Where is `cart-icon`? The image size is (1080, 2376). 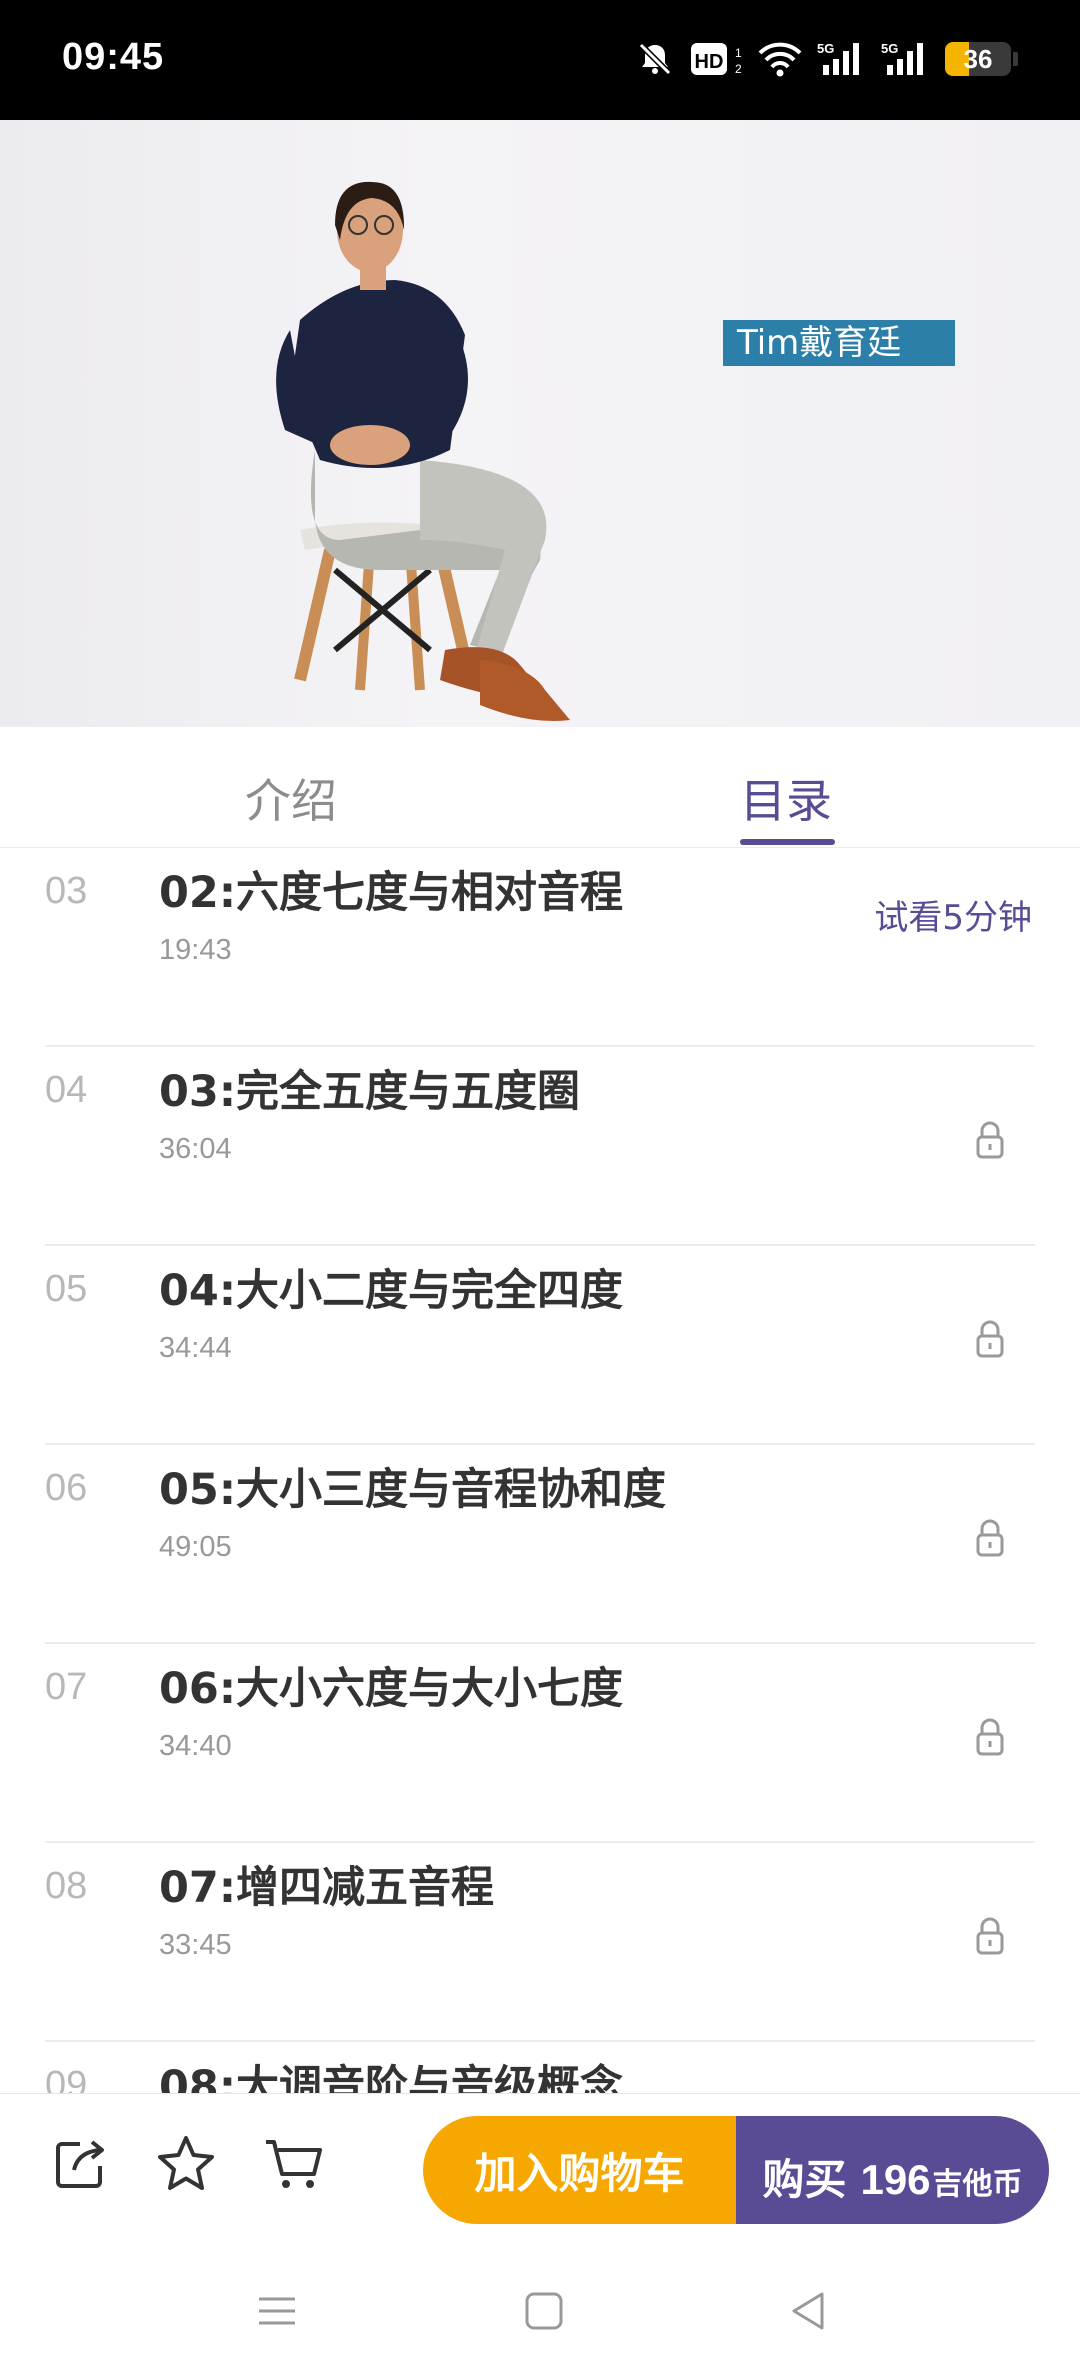 cart-icon is located at coordinates (294, 2166).